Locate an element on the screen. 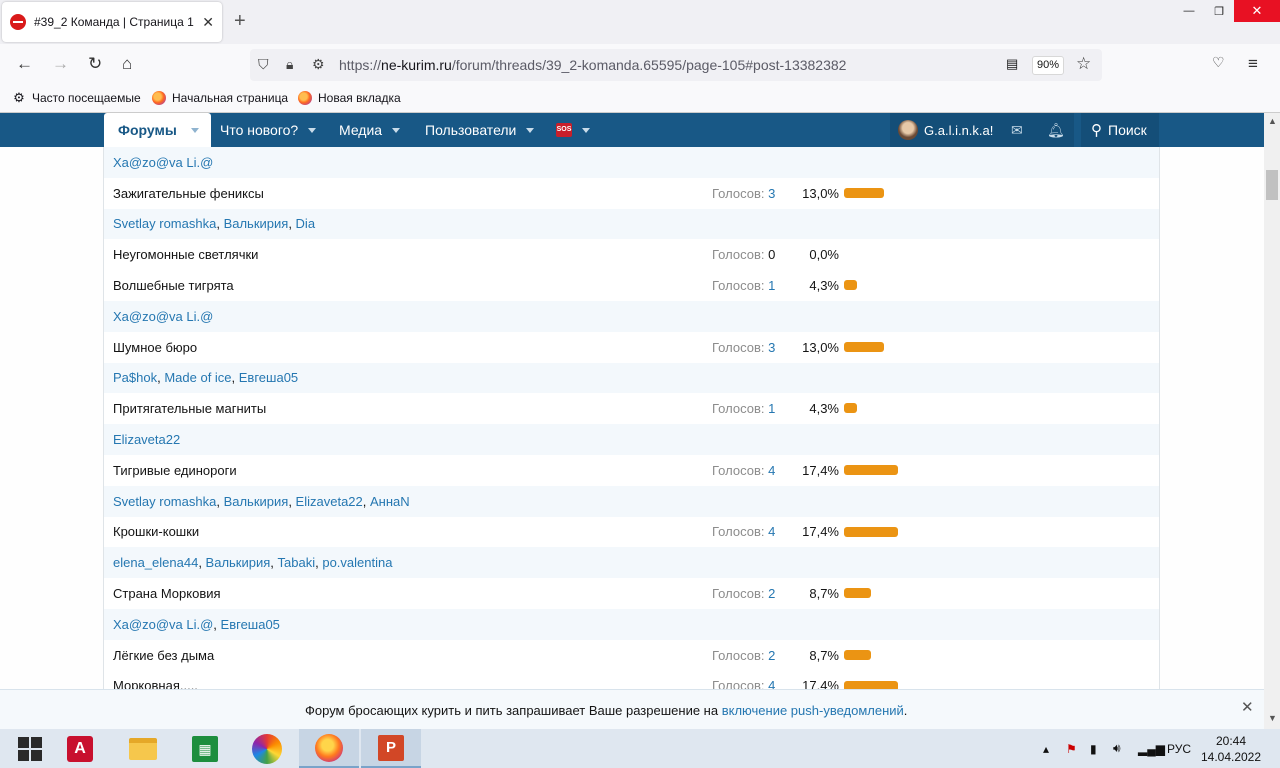 Image resolution: width=1280 pixels, height=768 pixels. language-indicator: РУС is located at coordinates (1179, 748).